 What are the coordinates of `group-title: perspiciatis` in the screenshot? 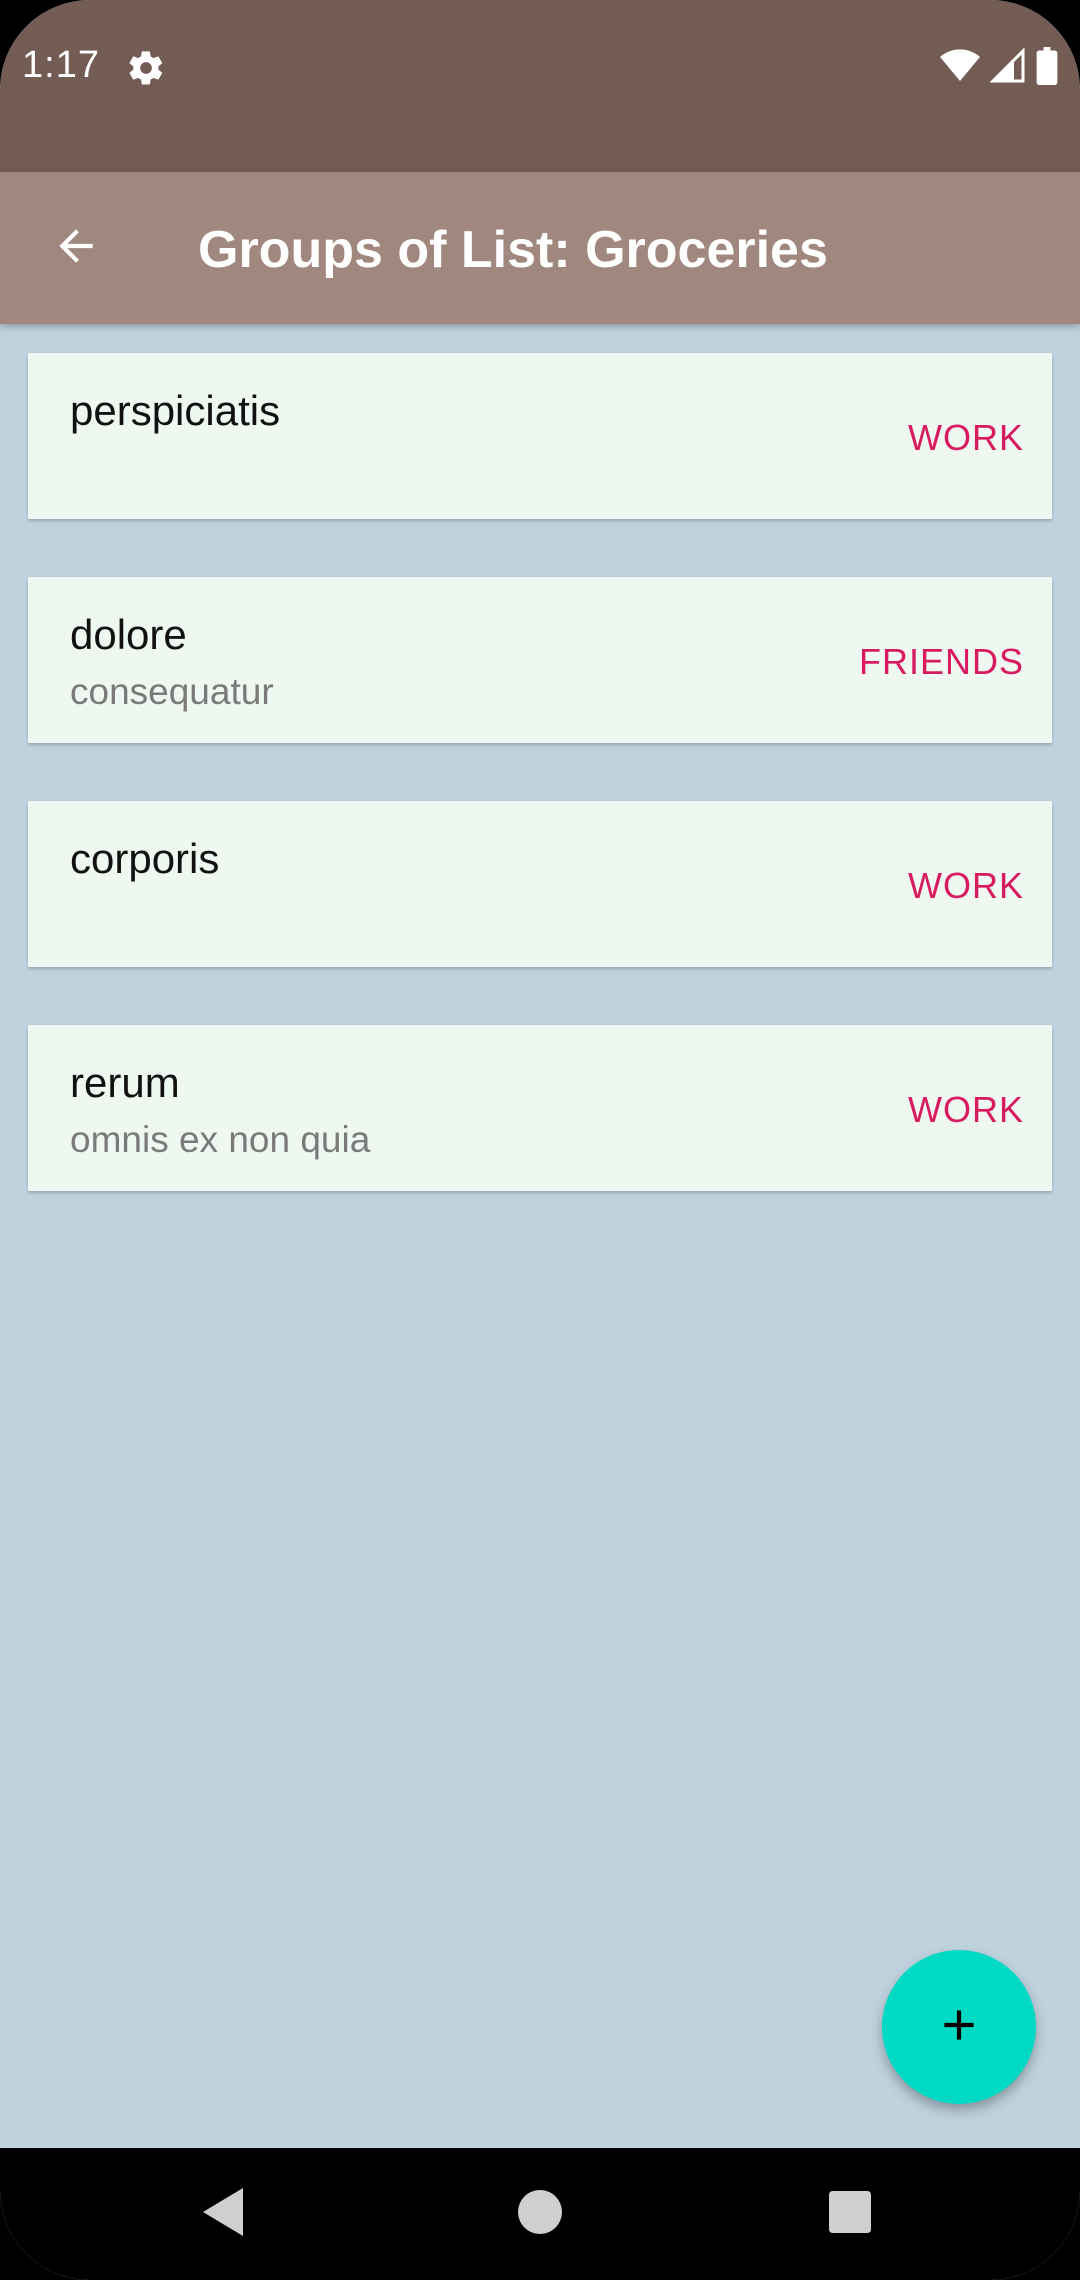 It's located at (175, 410).